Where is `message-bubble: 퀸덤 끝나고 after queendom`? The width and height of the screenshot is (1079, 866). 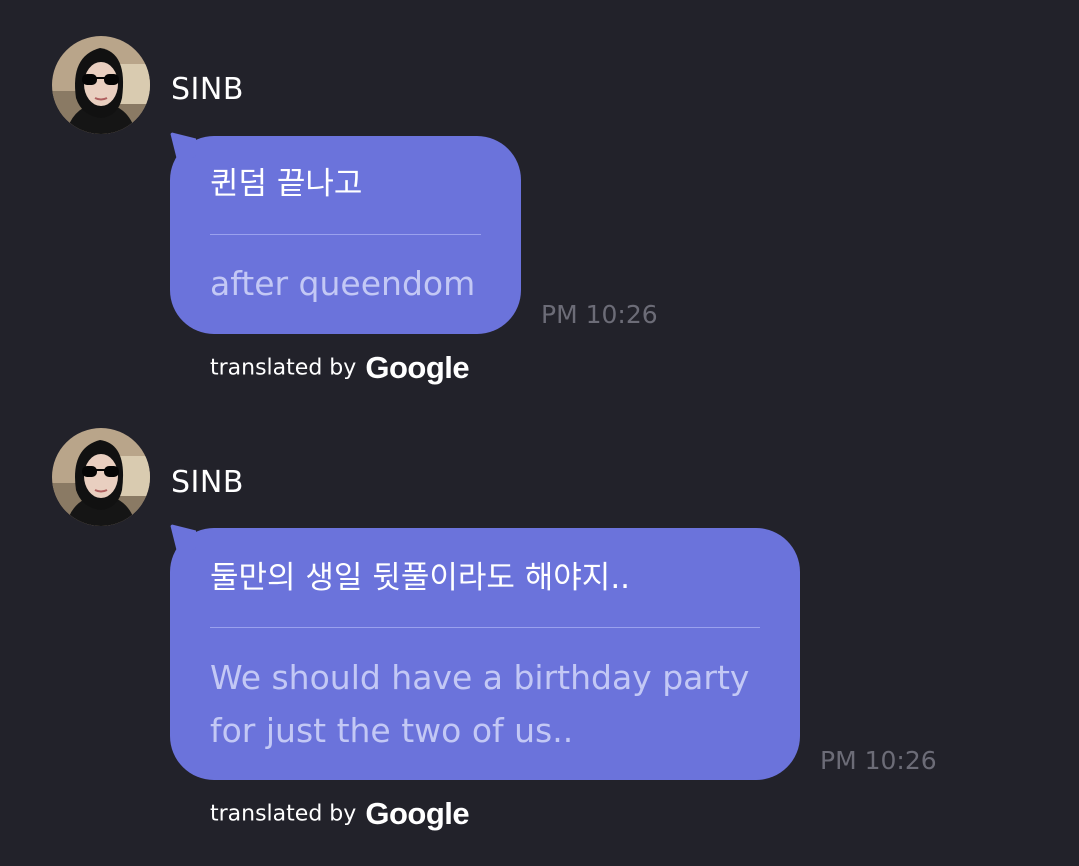
message-bubble: 퀸덤 끝나고 after queendom is located at coordinates (345, 233).